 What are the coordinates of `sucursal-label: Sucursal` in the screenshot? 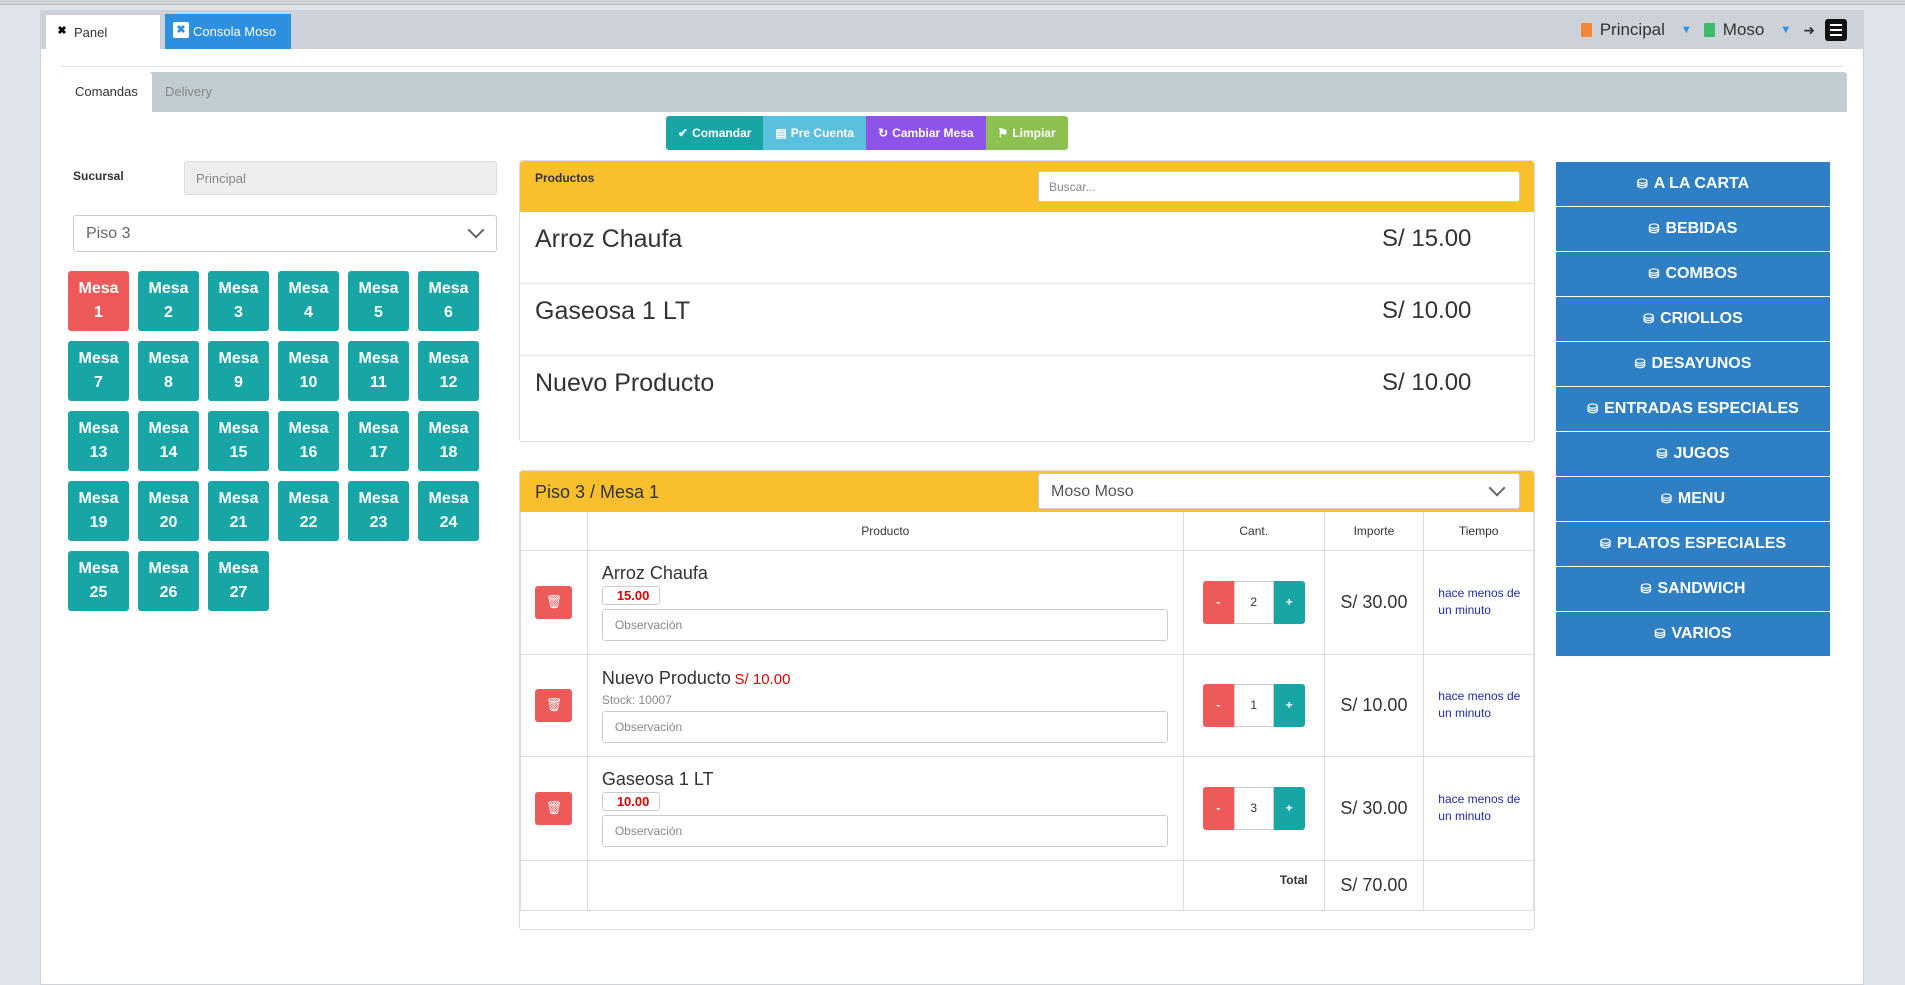 It's located at (98, 176).